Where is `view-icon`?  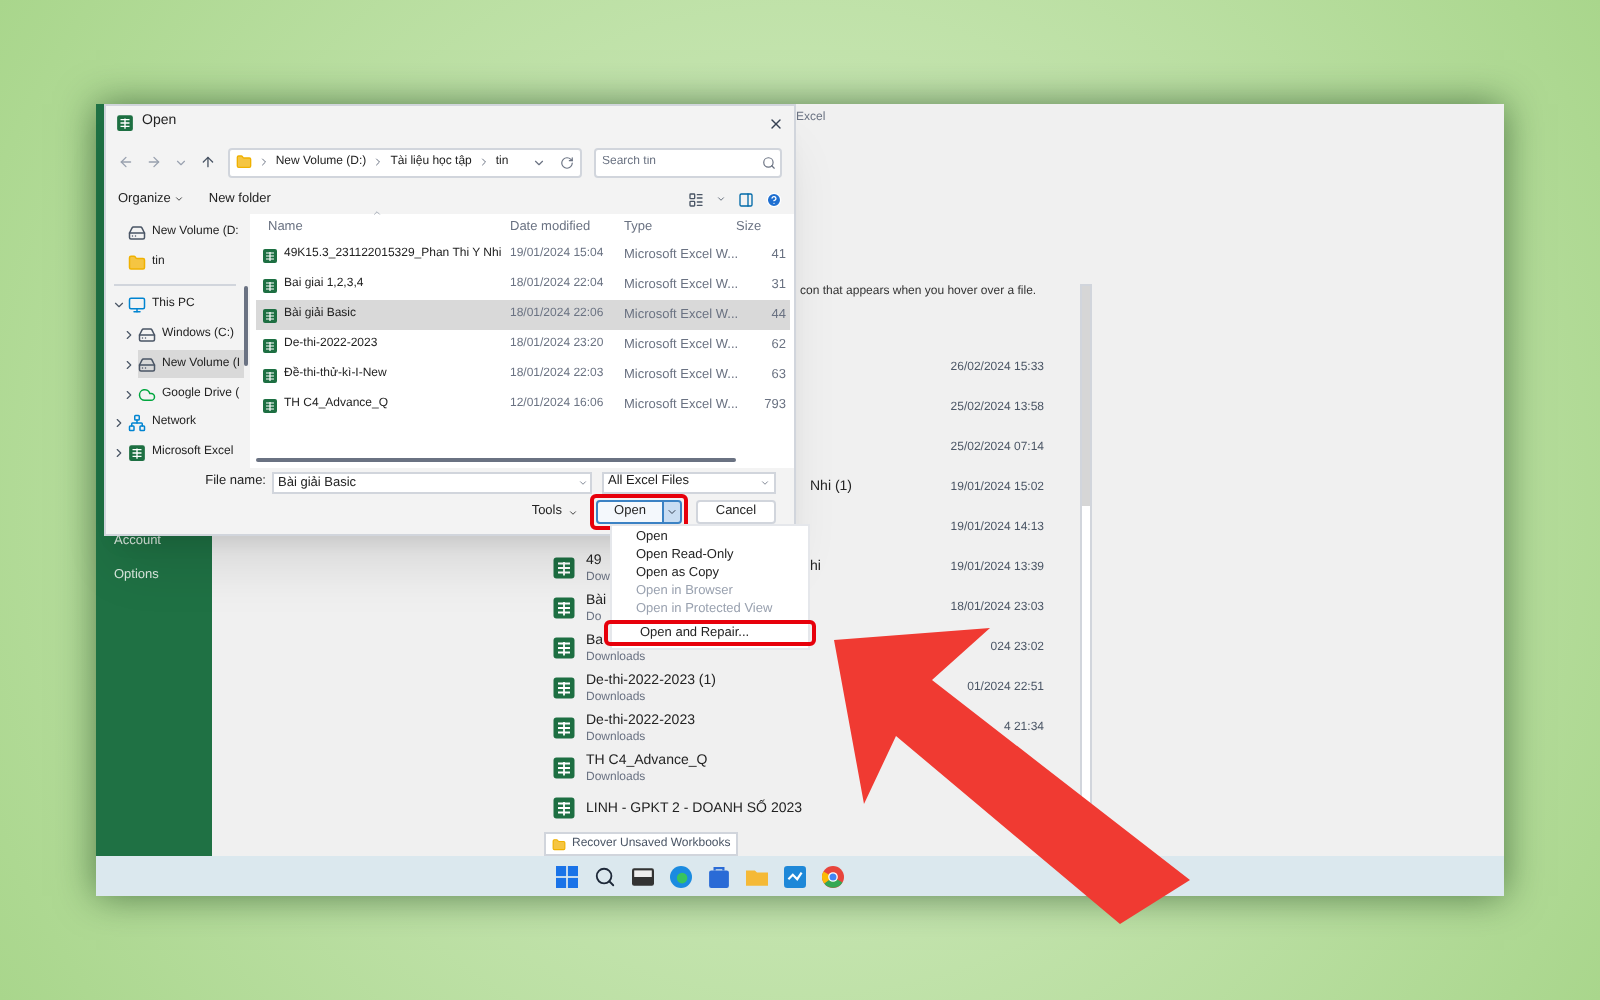 view-icon is located at coordinates (696, 199).